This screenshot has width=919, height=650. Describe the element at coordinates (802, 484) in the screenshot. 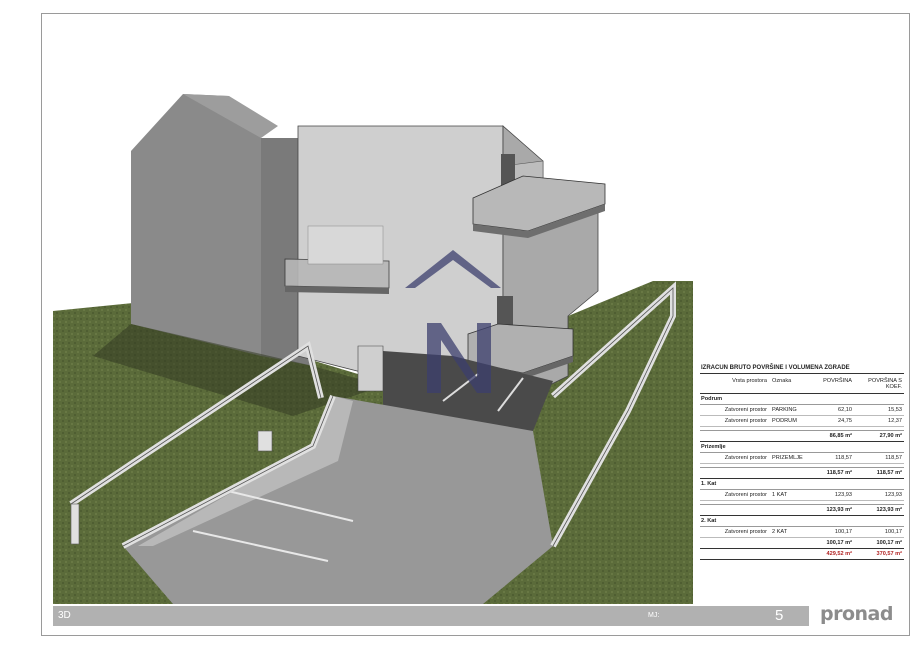

I see `section-name: 1. Kat` at that location.